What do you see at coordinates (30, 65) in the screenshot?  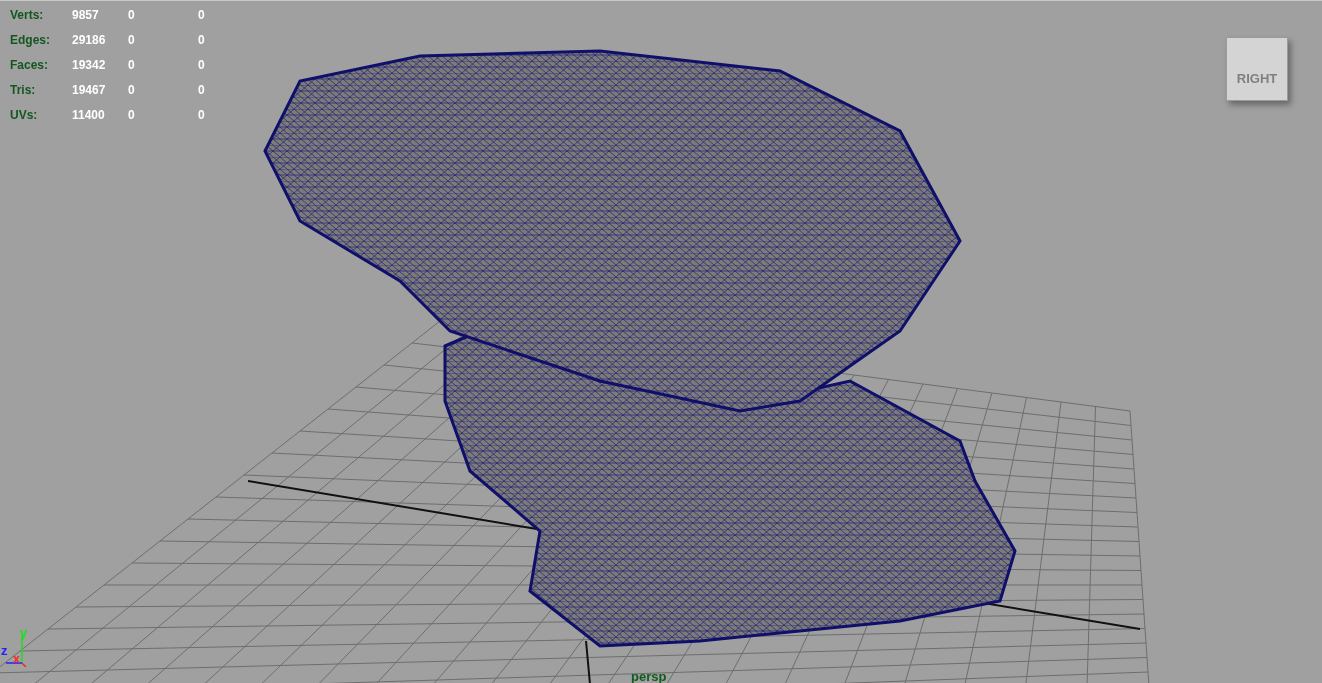 I see `stat-label: Faces:` at bounding box center [30, 65].